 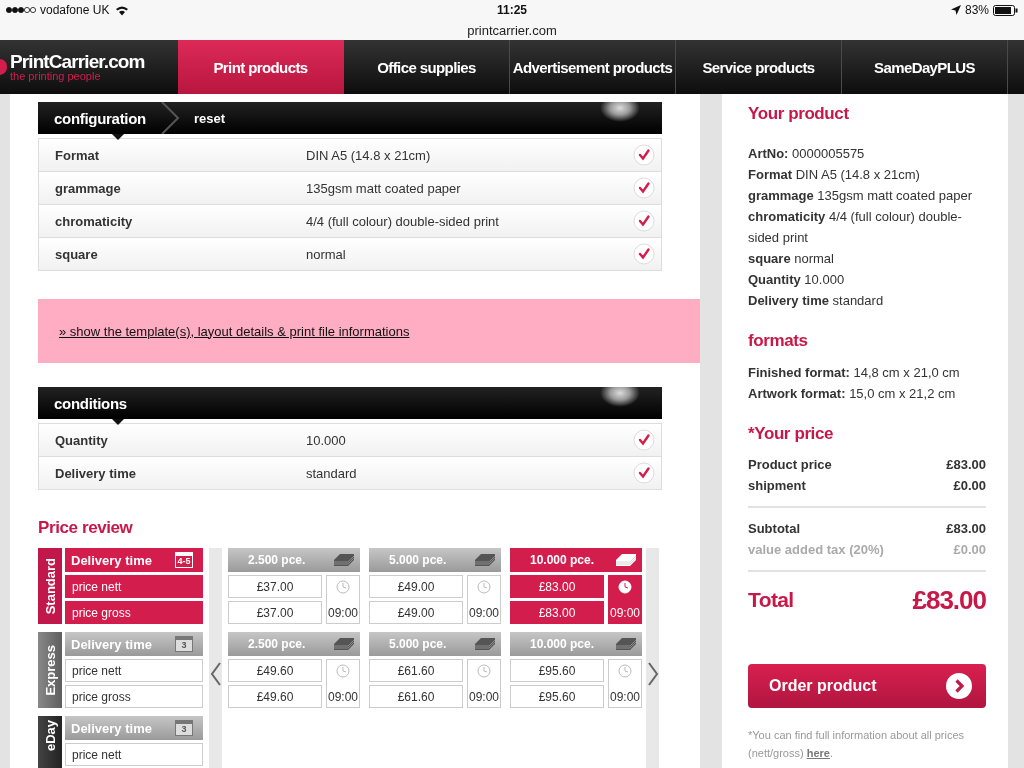 I want to click on reset-link: reset, so click(x=209, y=118).